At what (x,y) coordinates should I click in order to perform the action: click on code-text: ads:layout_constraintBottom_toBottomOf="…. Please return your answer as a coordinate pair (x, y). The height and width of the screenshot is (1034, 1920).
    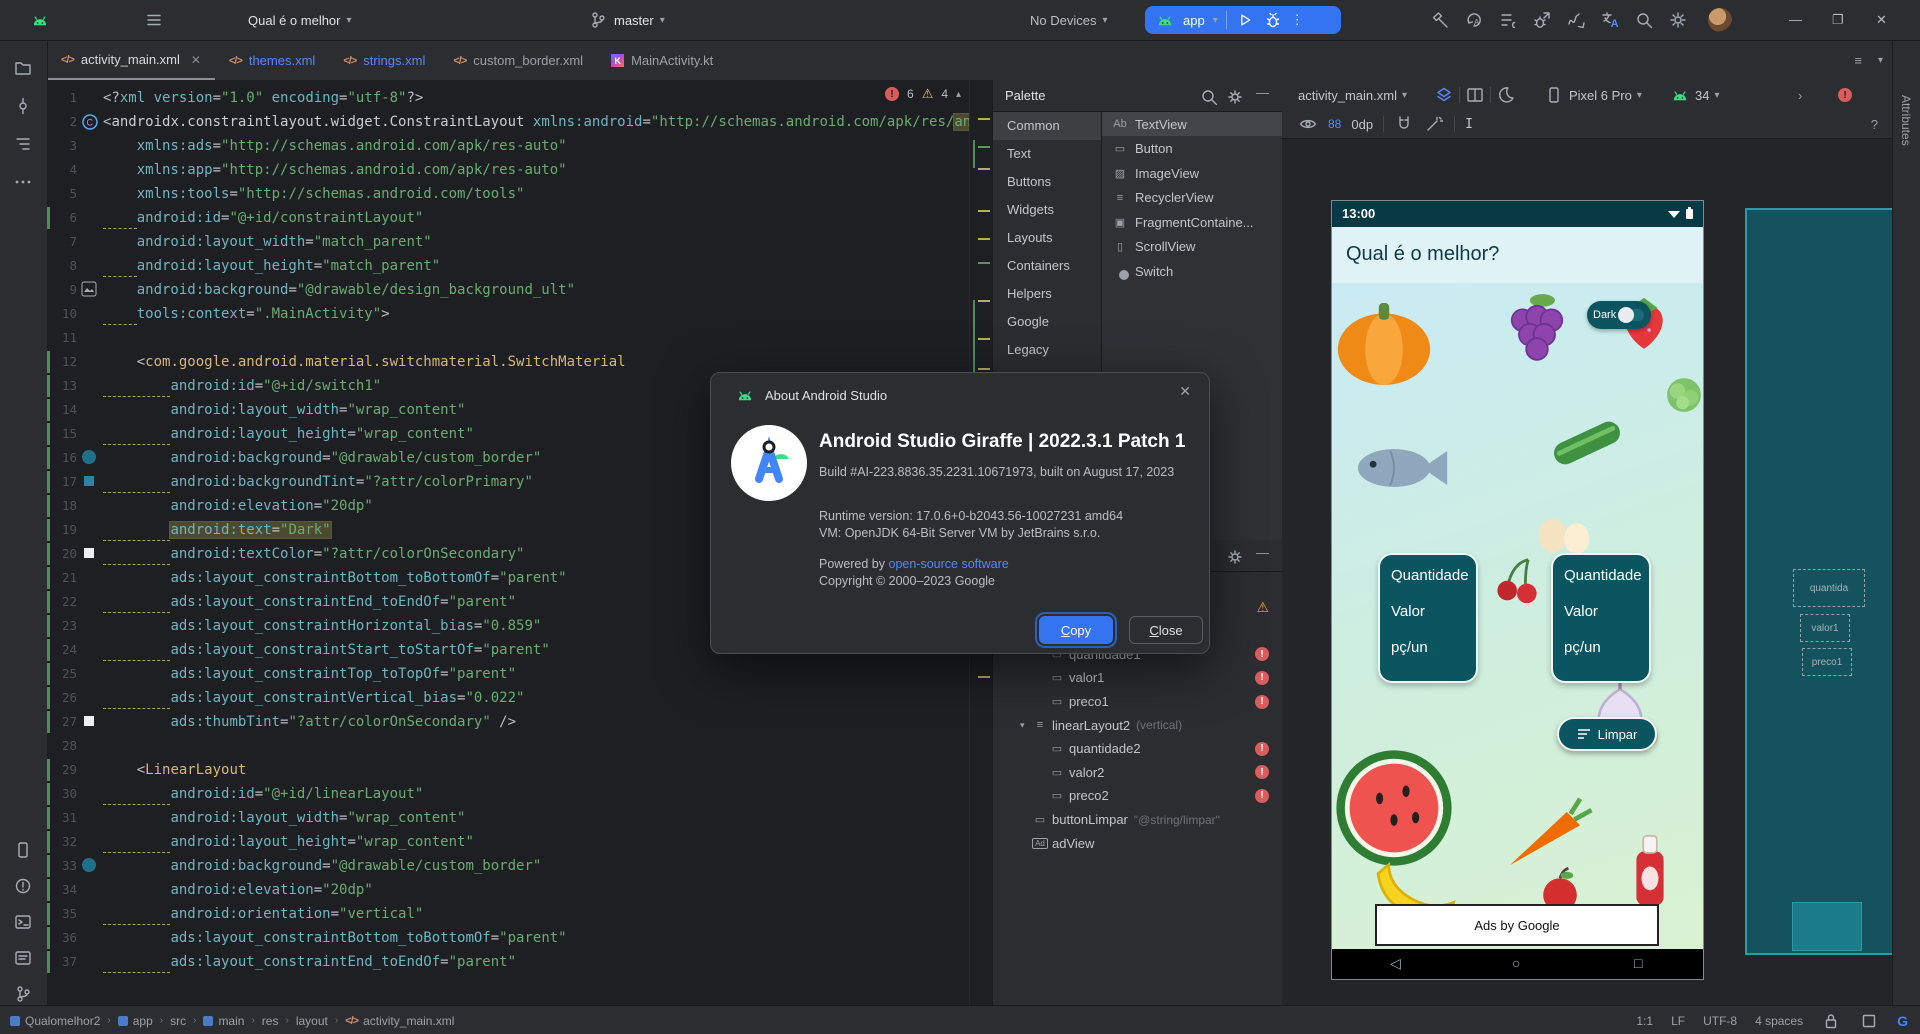
    Looking at the image, I should click on (334, 578).